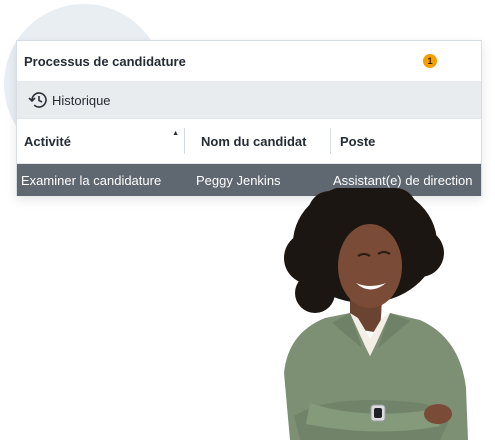 The height and width of the screenshot is (440, 495). What do you see at coordinates (249, 100) in the screenshot?
I see `toolbar: Historique` at bounding box center [249, 100].